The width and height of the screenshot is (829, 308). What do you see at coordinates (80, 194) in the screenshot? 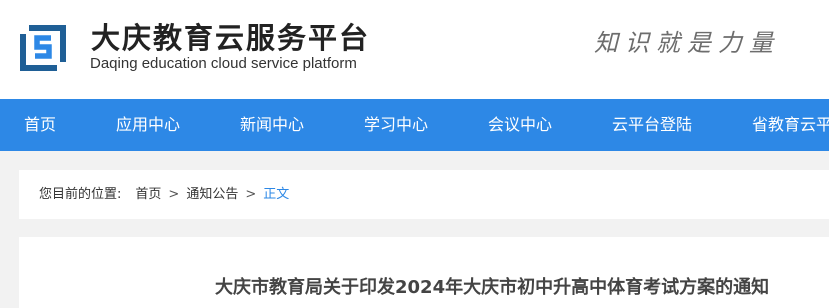
I see `breadcrumb-label: 您目前的位置:` at bounding box center [80, 194].